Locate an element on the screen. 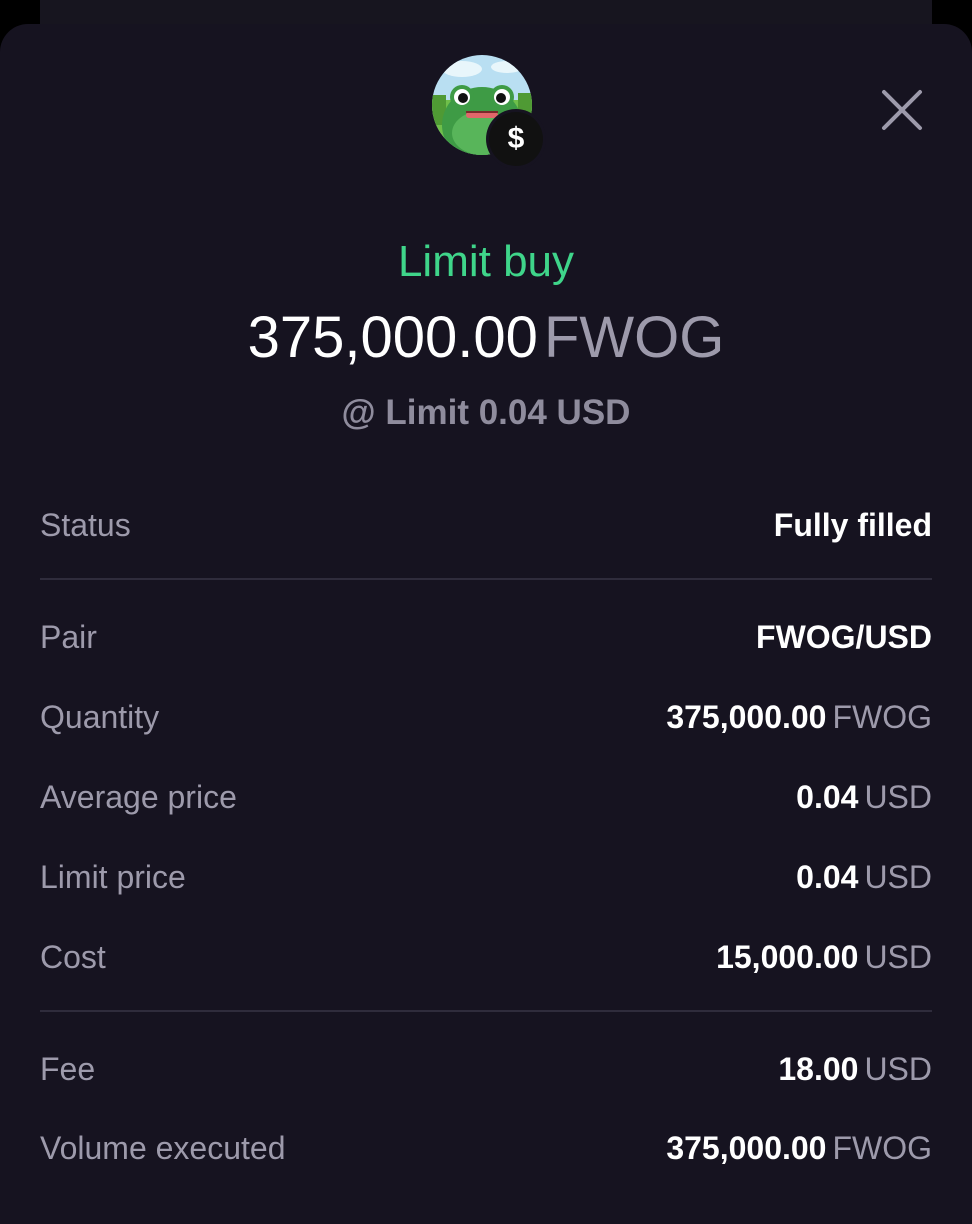 The image size is (972, 1224). cost-label: Cost is located at coordinates (73, 956).